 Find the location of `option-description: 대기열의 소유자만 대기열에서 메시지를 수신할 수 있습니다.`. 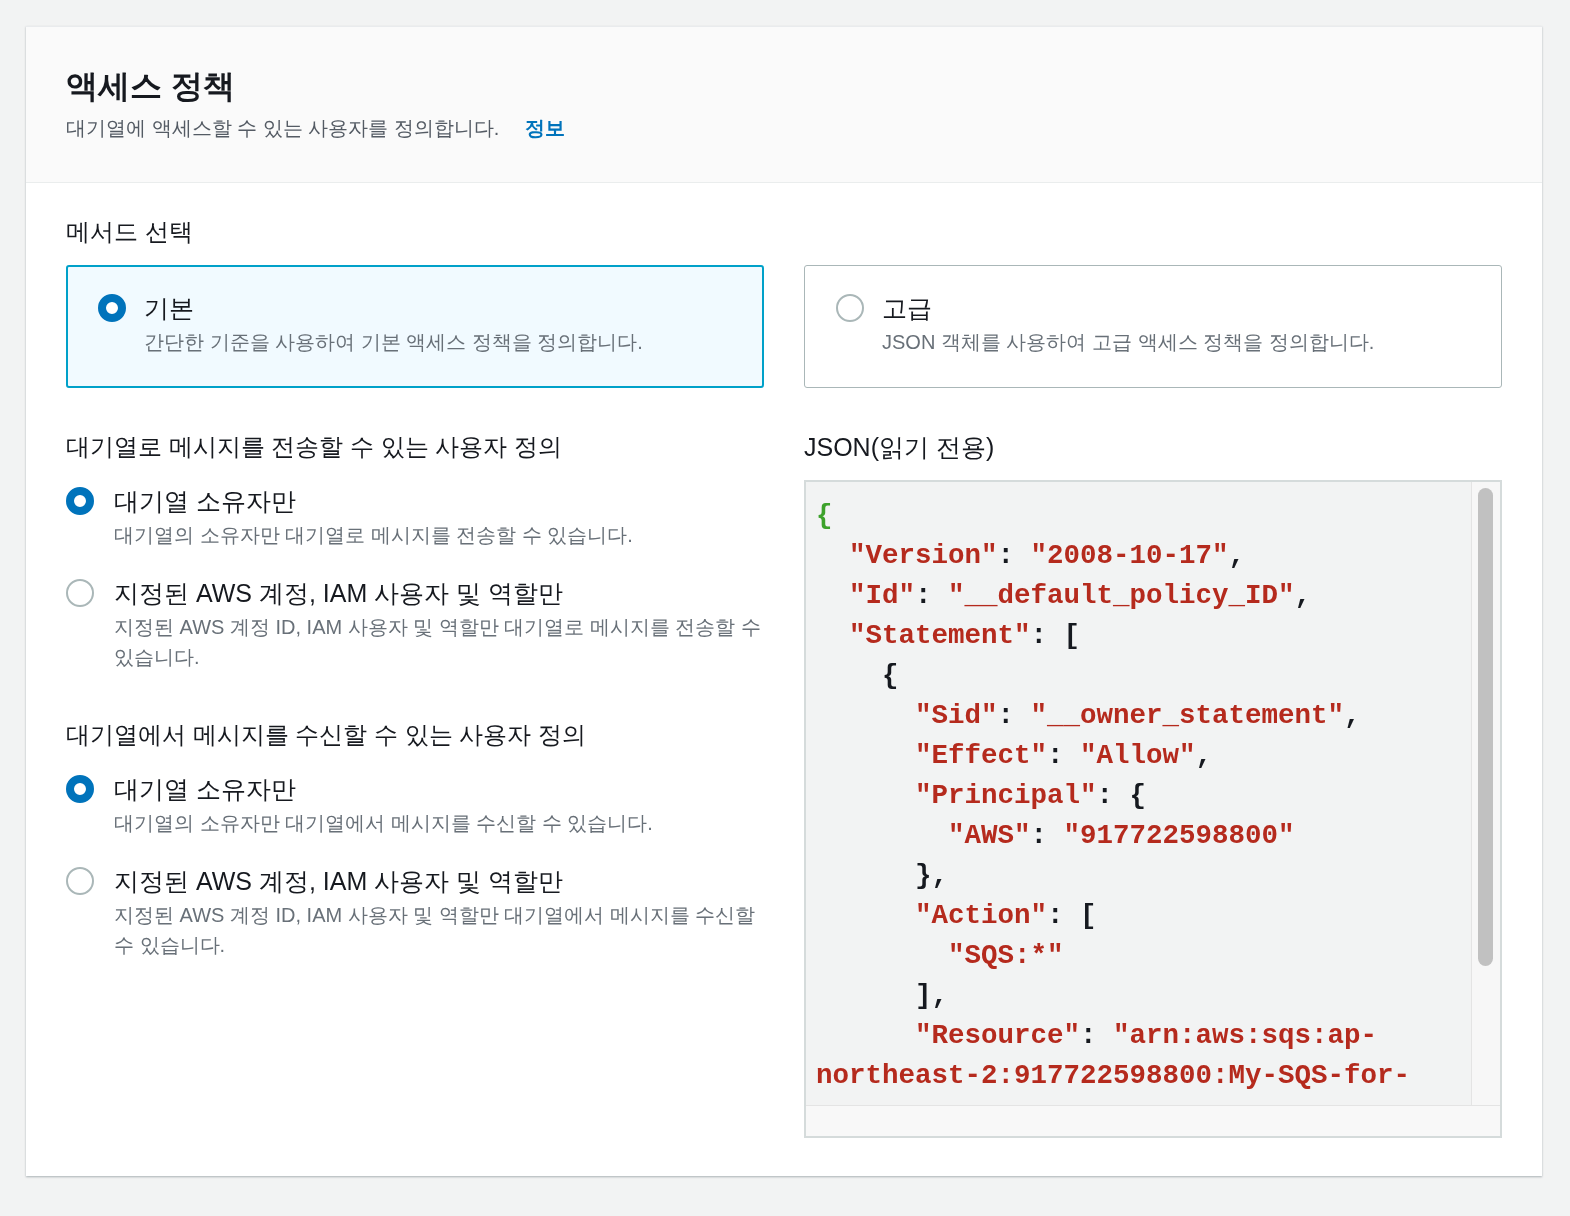

option-description: 대기열의 소유자만 대기열에서 메시지를 수신할 수 있습니다. is located at coordinates (383, 823).